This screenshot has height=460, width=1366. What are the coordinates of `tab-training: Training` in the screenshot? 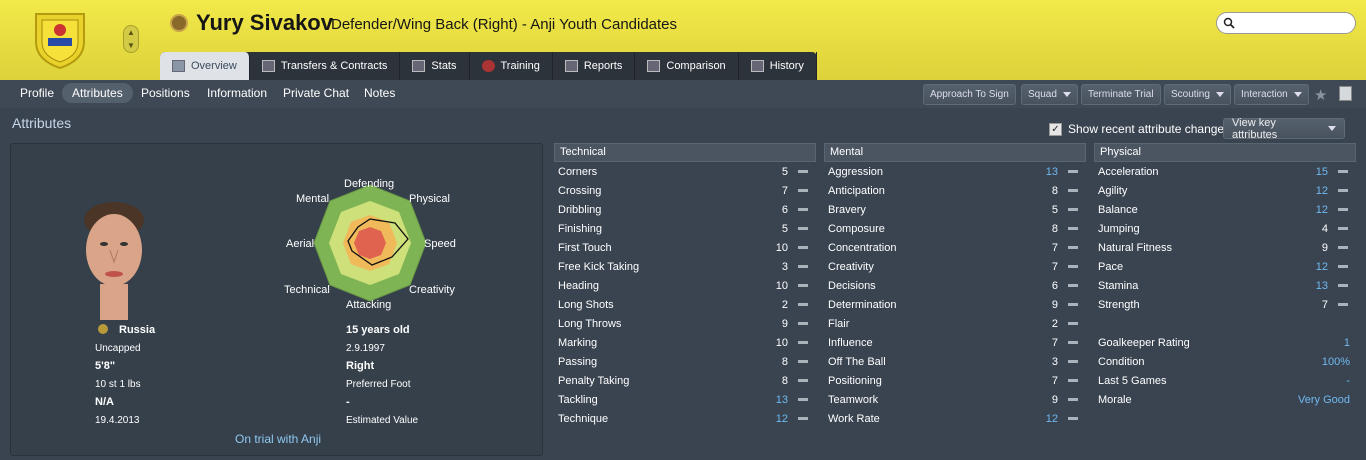 It's located at (511, 66).